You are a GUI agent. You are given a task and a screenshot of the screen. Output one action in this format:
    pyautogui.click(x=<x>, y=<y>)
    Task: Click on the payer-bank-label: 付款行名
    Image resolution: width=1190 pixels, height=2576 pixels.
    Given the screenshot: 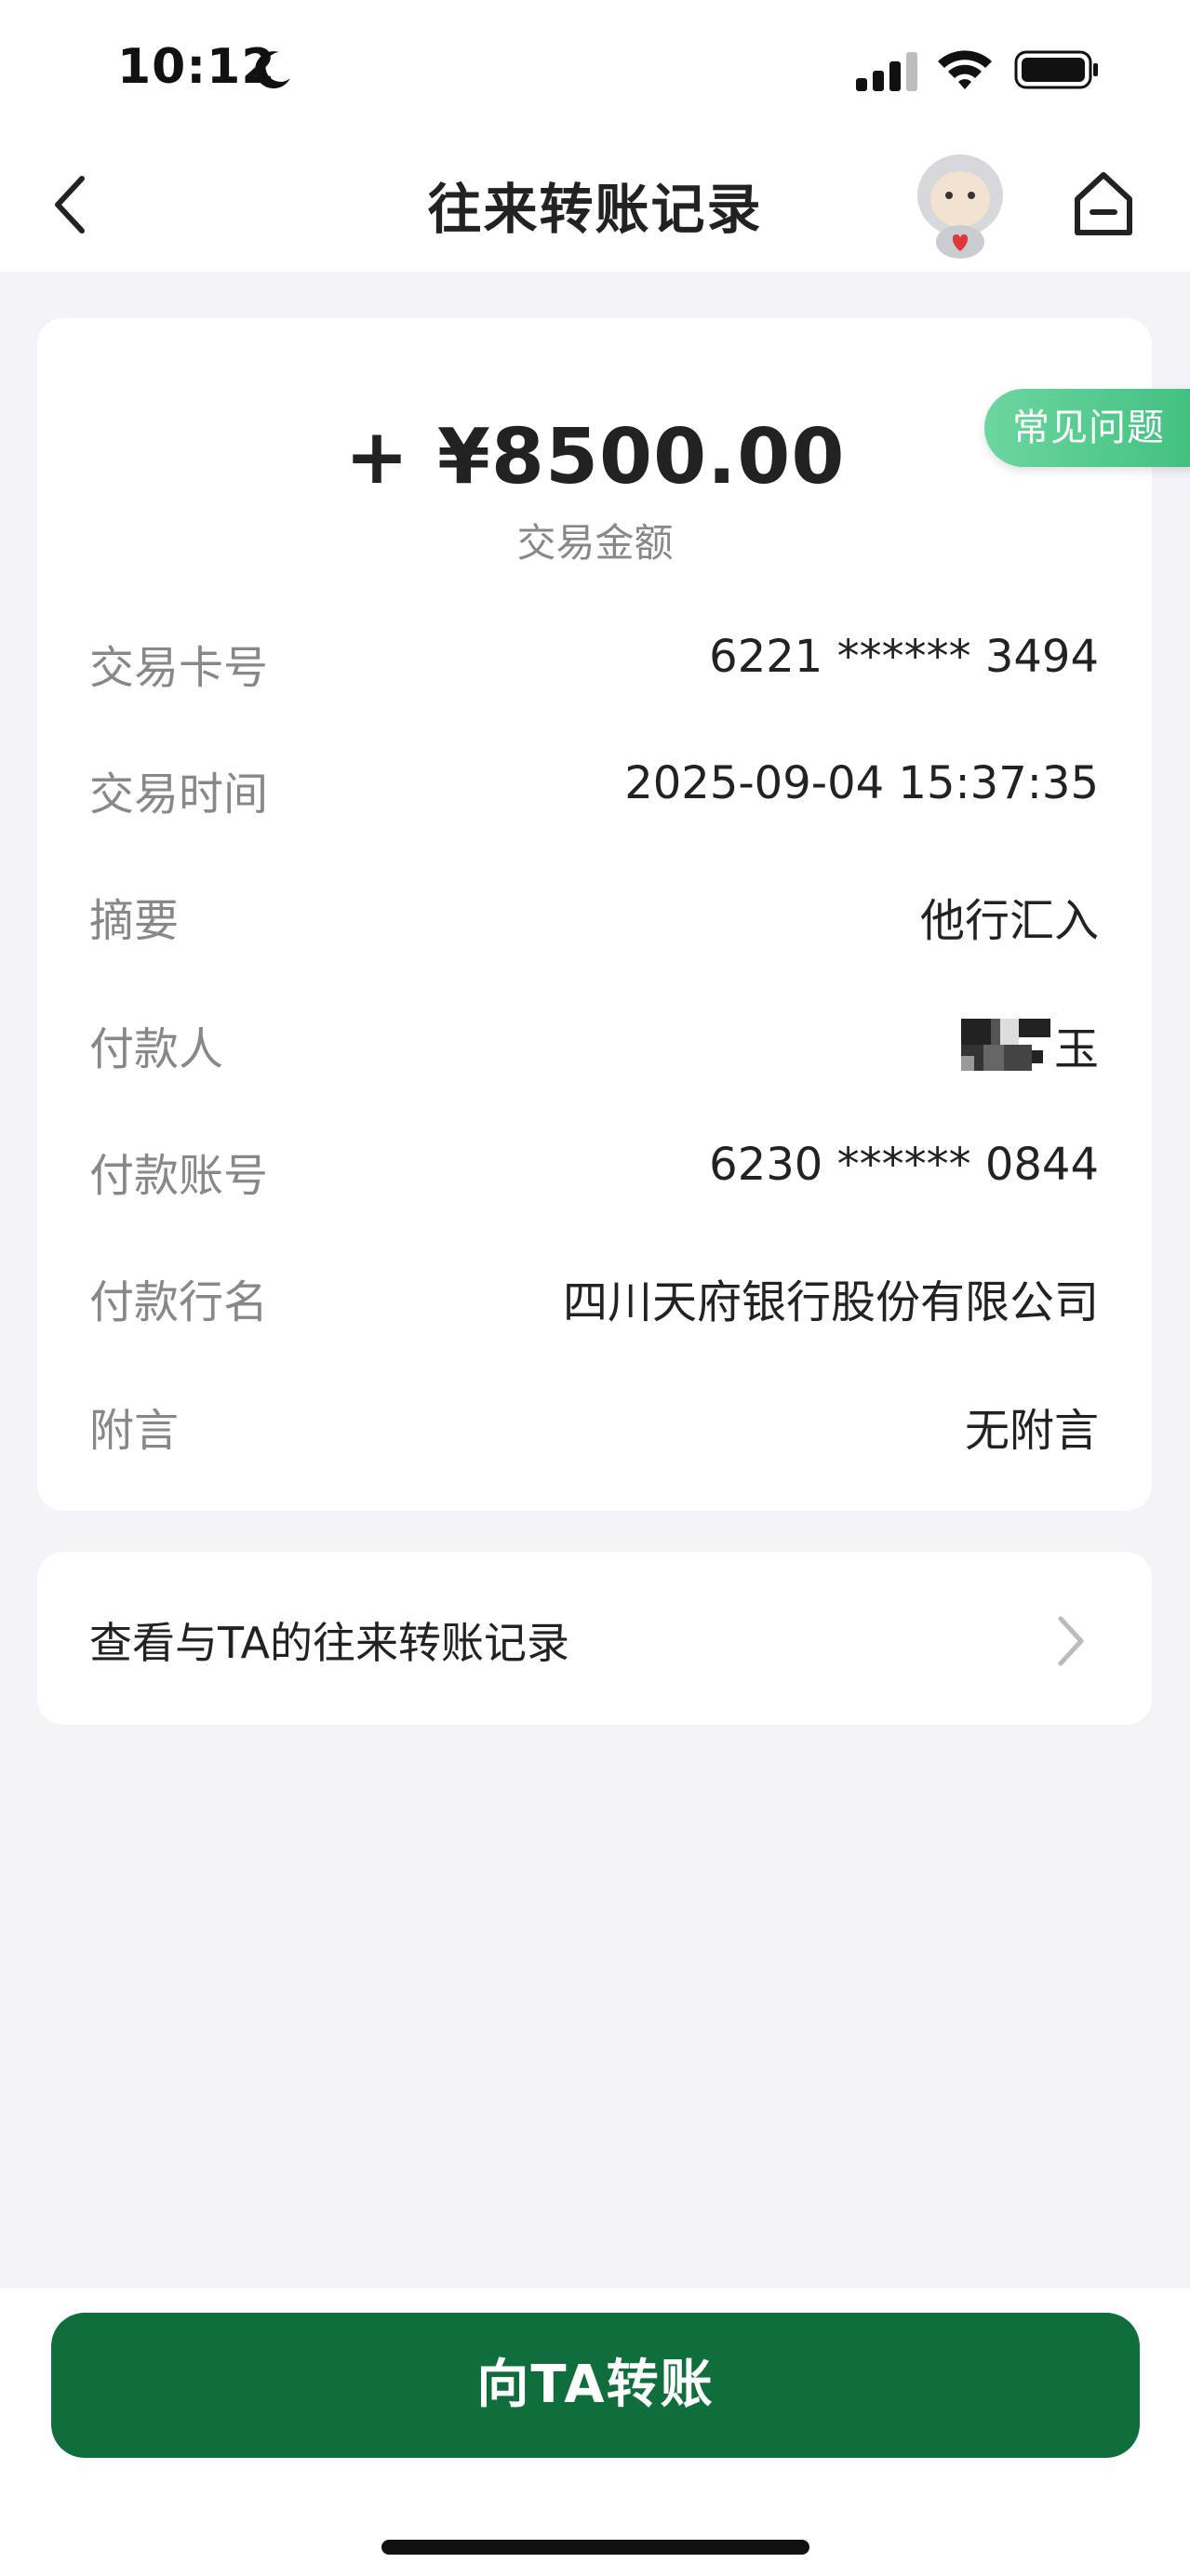 What is the action you would take?
    pyautogui.click(x=179, y=1302)
    